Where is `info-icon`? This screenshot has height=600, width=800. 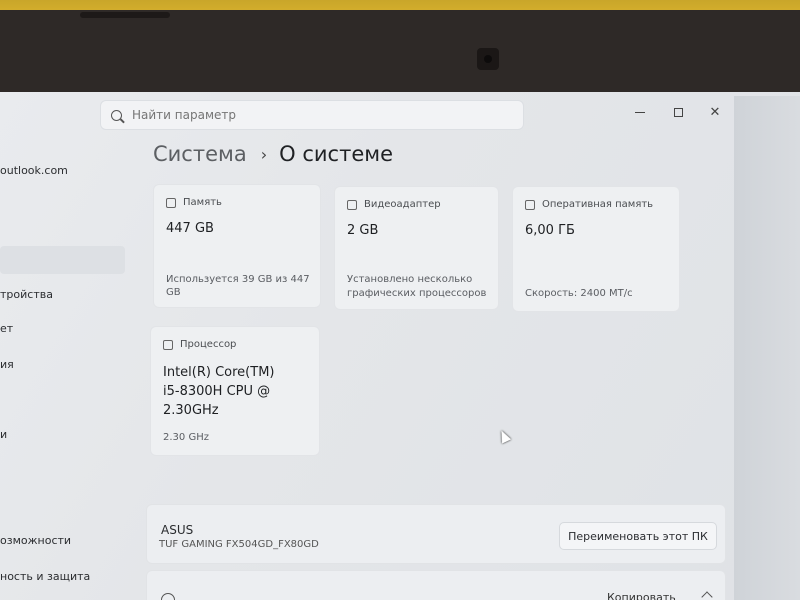 info-icon is located at coordinates (168, 596).